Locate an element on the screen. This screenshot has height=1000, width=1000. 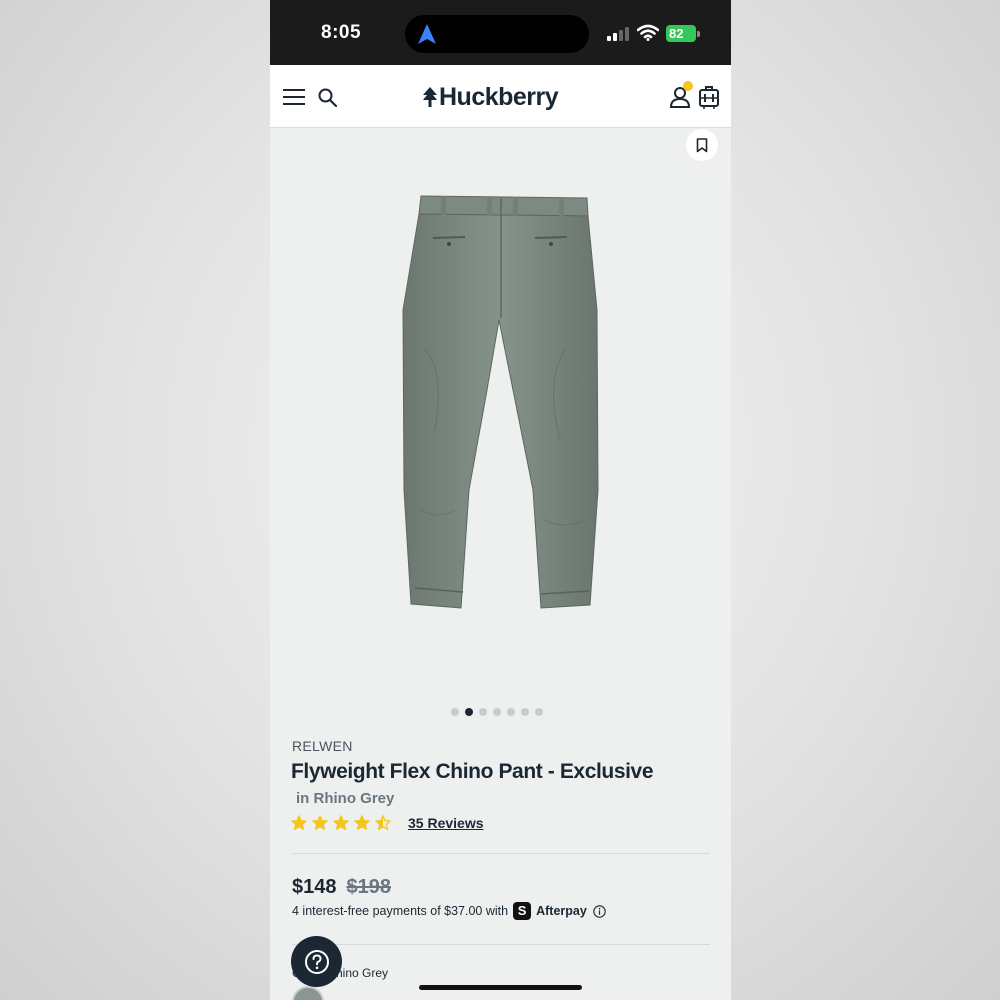
product-brand: RELWEN is located at coordinates (322, 746).